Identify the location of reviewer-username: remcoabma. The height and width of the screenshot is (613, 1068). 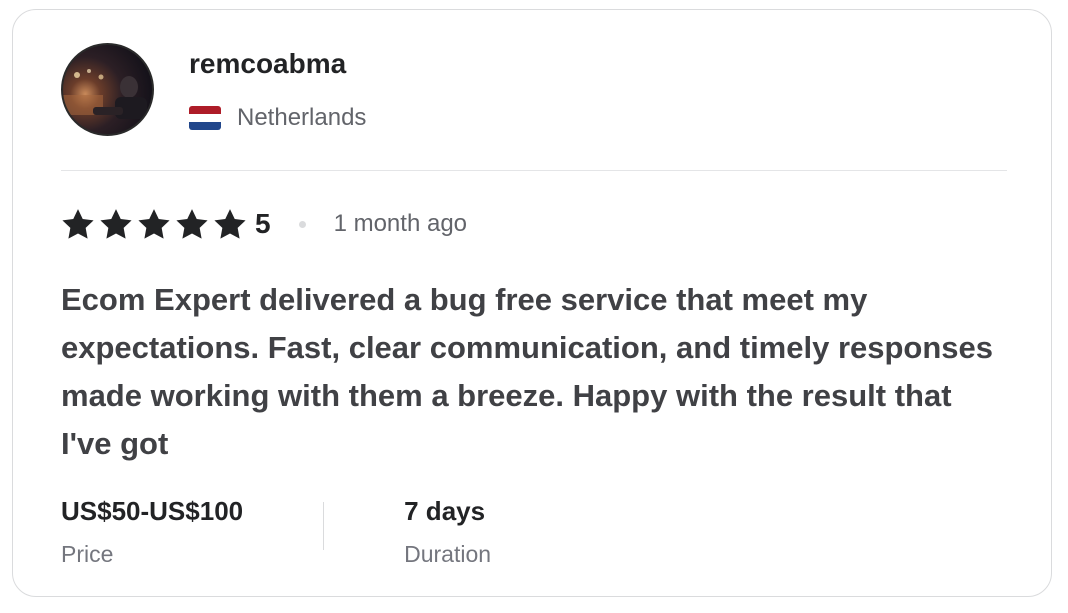
(267, 64).